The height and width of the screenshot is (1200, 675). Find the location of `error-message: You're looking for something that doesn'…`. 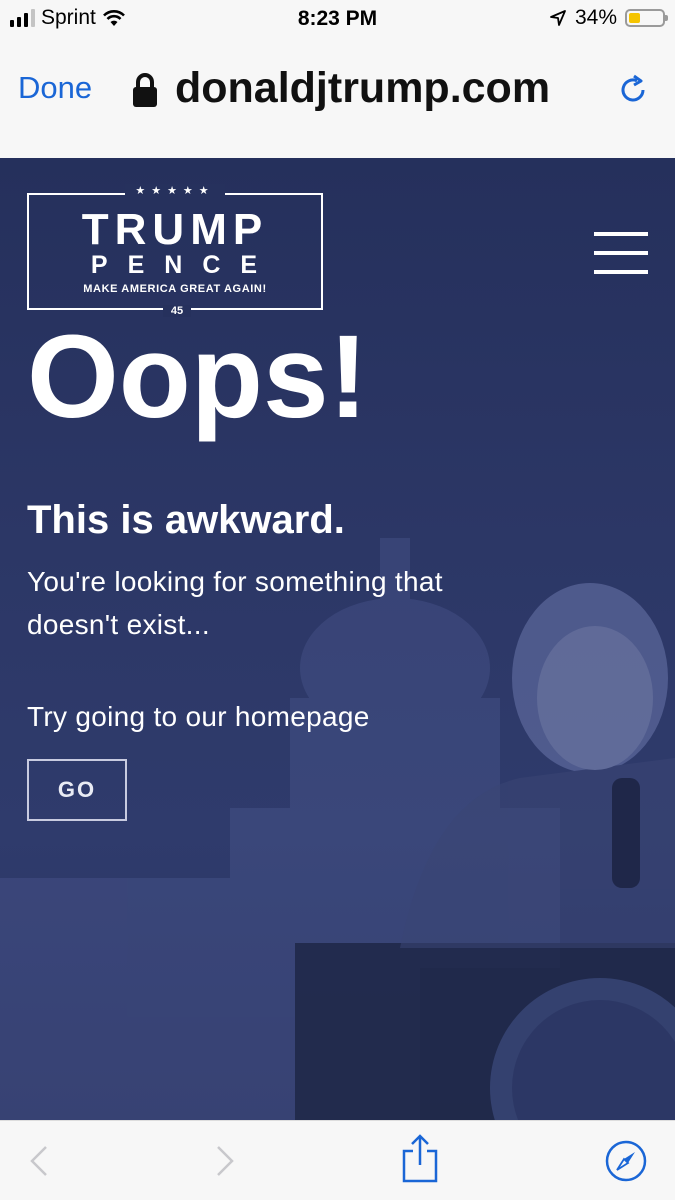

error-message: You're looking for something that doesn'… is located at coordinates (235, 603).